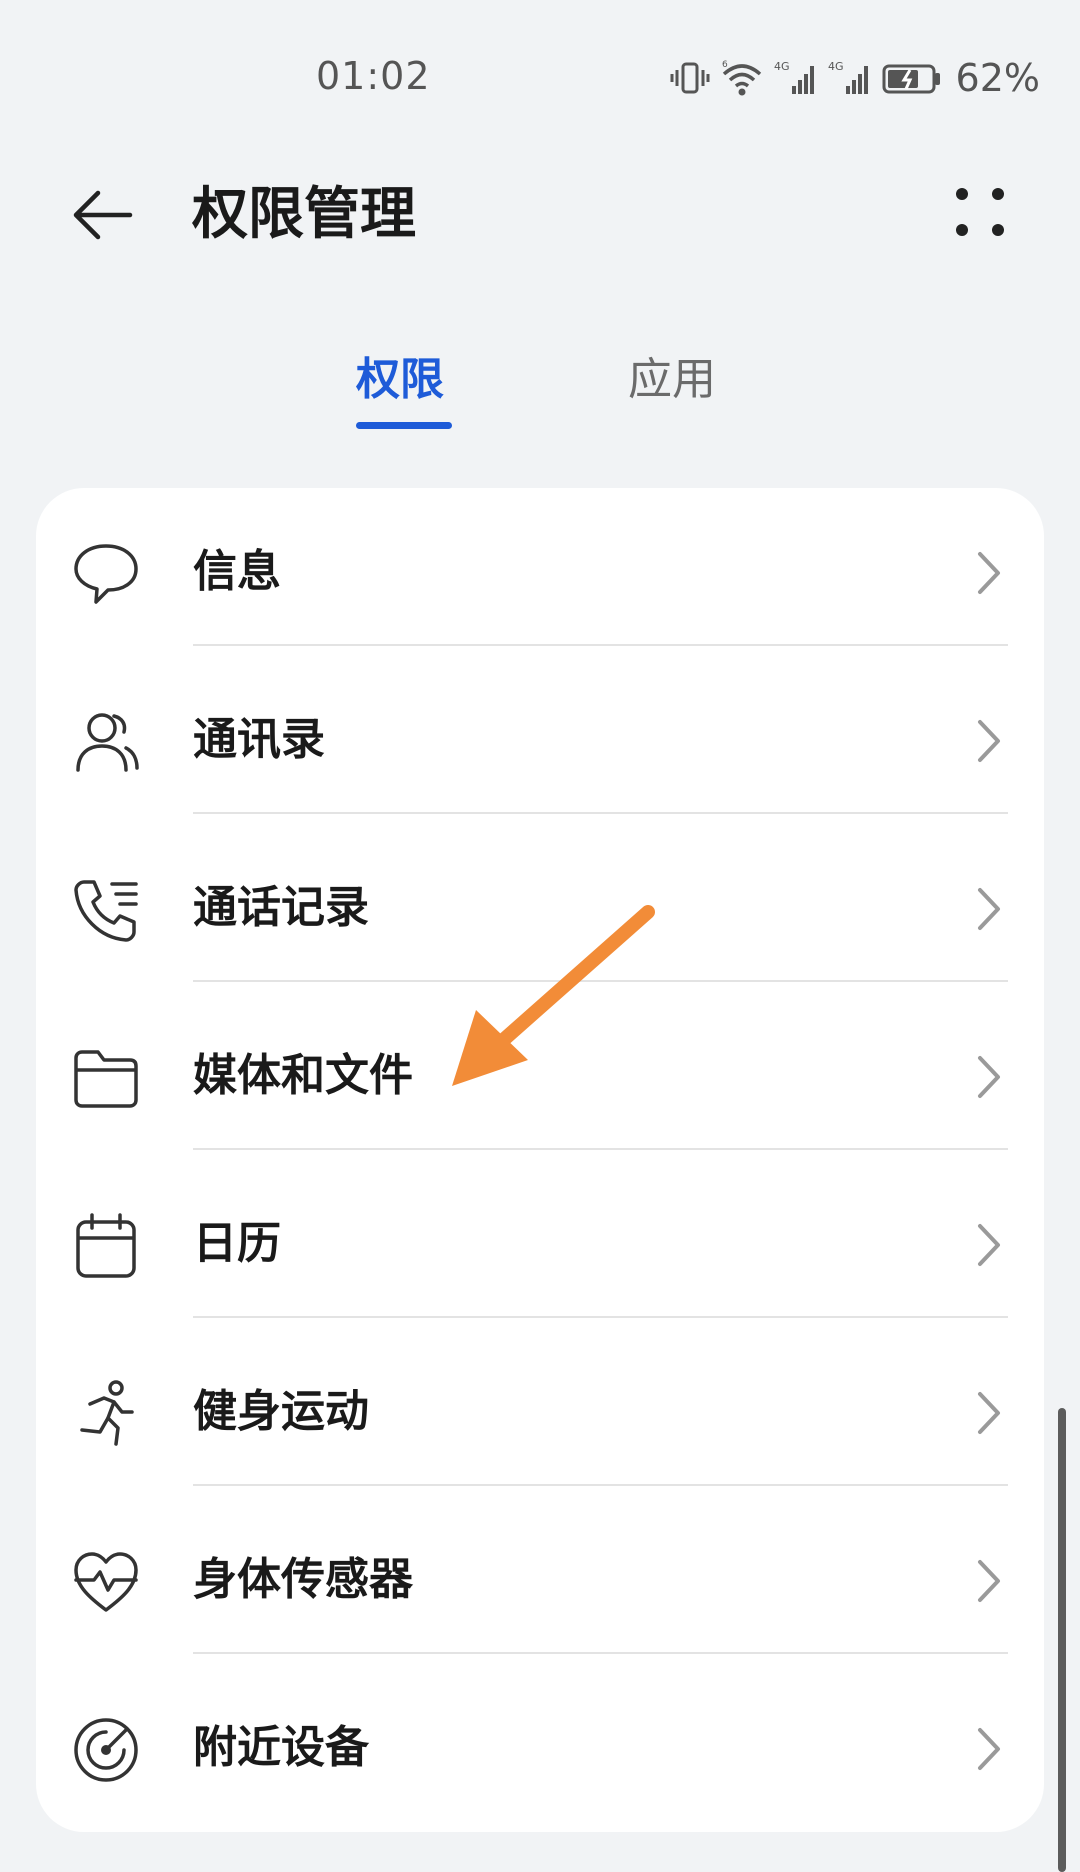  What do you see at coordinates (540, 908) in the screenshot?
I see `permission-item-call-log: 通话记录` at bounding box center [540, 908].